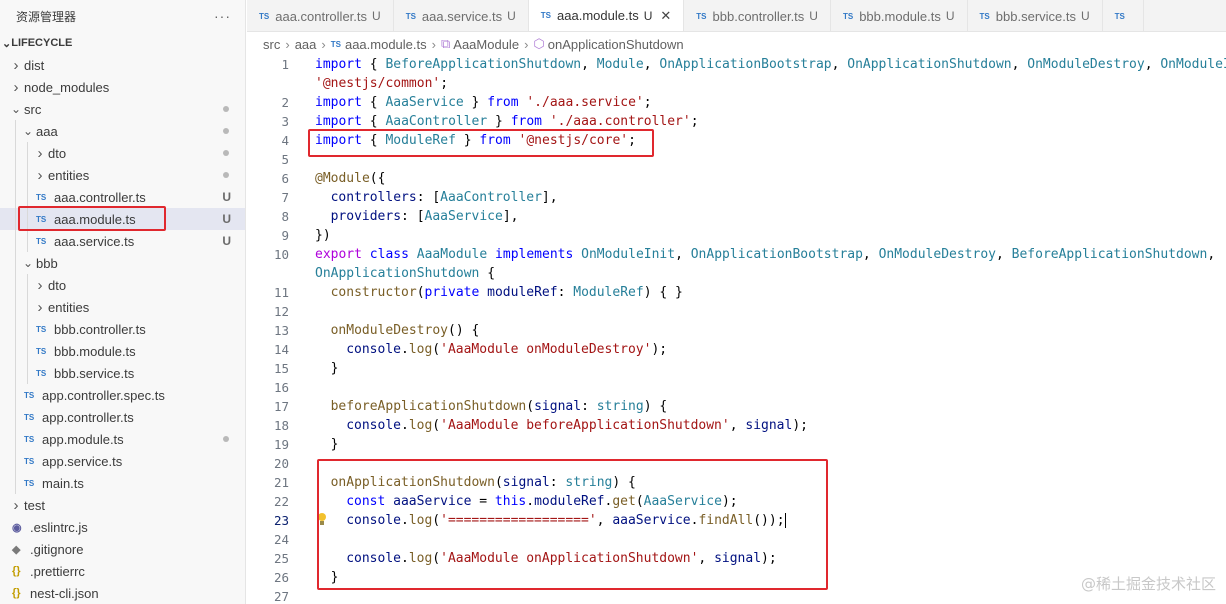 This screenshot has width=1226, height=604. What do you see at coordinates (122, 351) in the screenshot?
I see `tree-item: TS bbb.module.ts` at bounding box center [122, 351].